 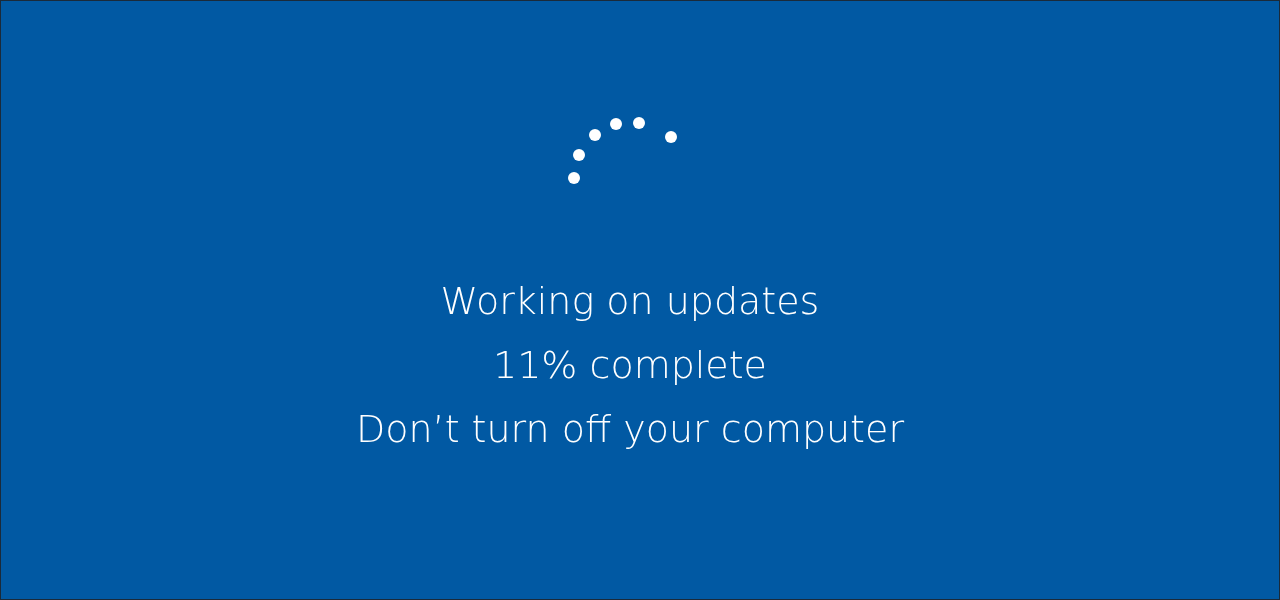 What do you see at coordinates (629, 365) in the screenshot?
I see `status-message: 11% complete` at bounding box center [629, 365].